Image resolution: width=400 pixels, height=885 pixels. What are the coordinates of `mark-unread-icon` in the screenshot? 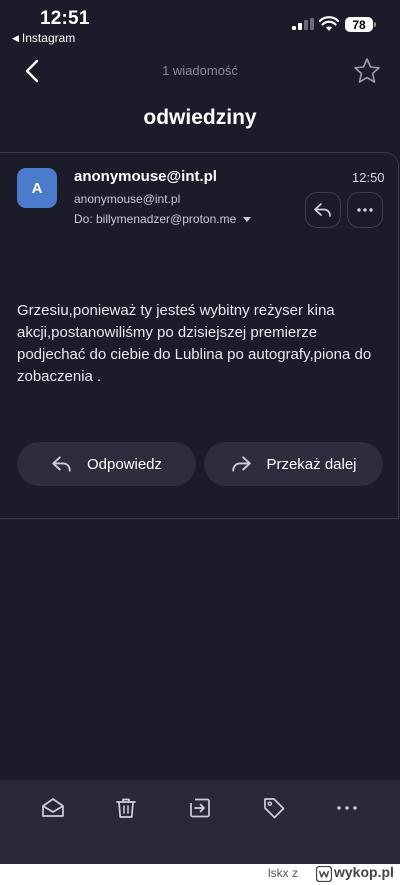 It's located at (53, 808).